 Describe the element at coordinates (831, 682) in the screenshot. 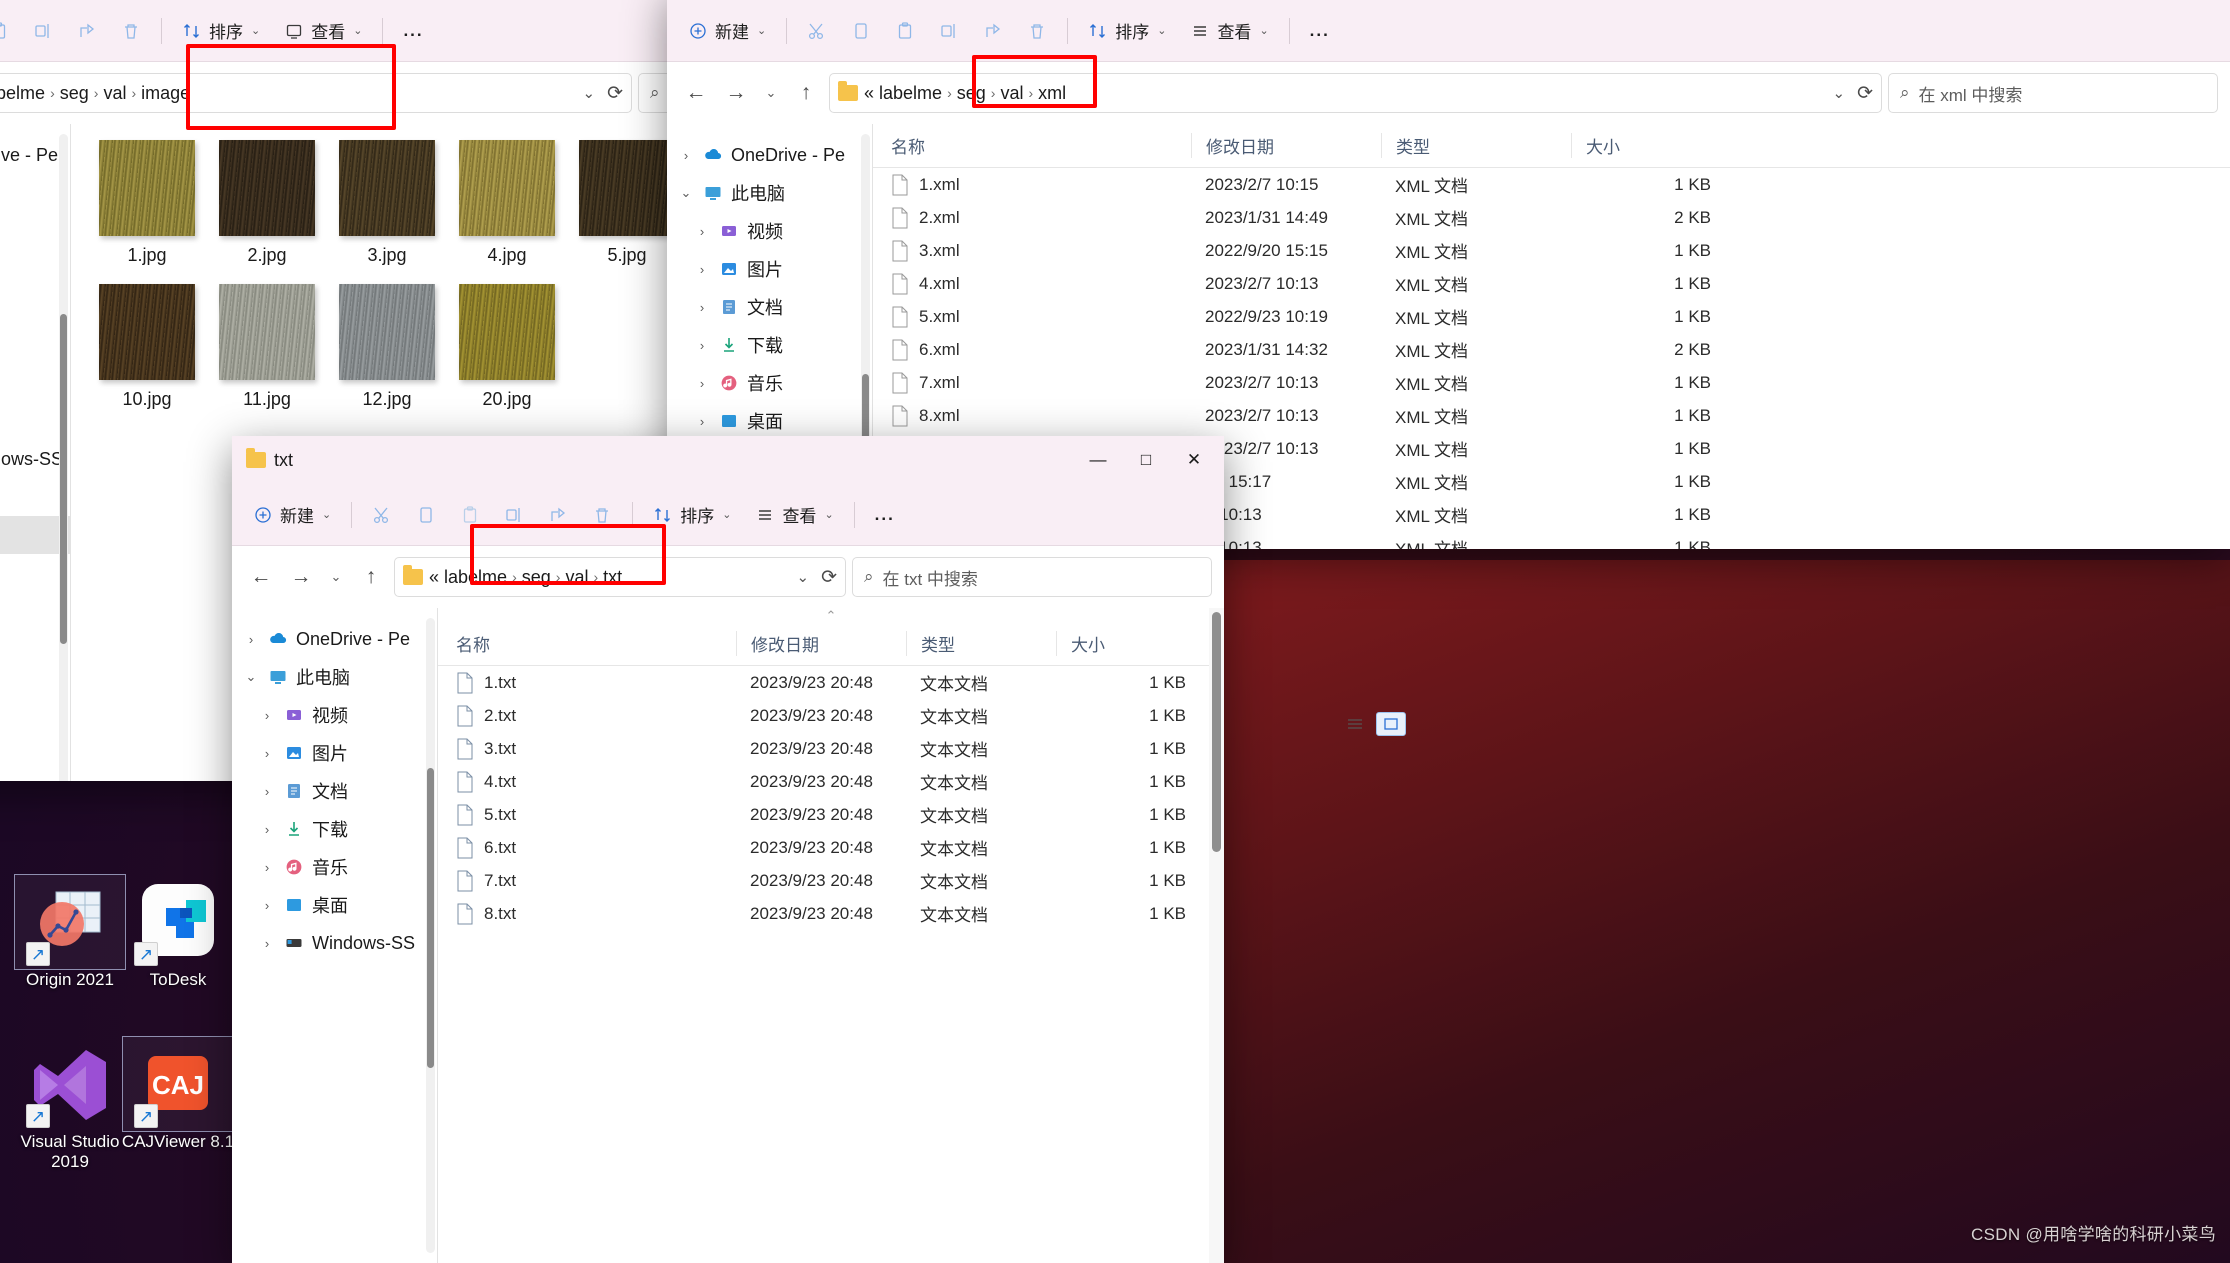

I see `table-row: 1.txt 2023/9/23 20:48 文本文档 1 KB` at that location.